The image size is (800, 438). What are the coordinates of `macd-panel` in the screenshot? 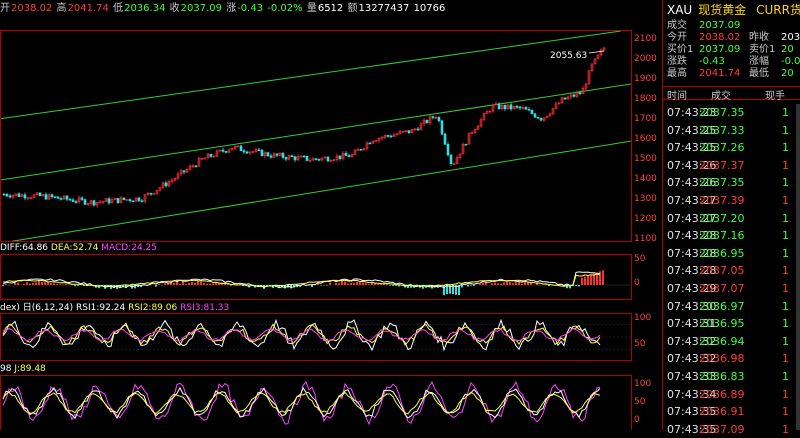 It's located at (316, 277).